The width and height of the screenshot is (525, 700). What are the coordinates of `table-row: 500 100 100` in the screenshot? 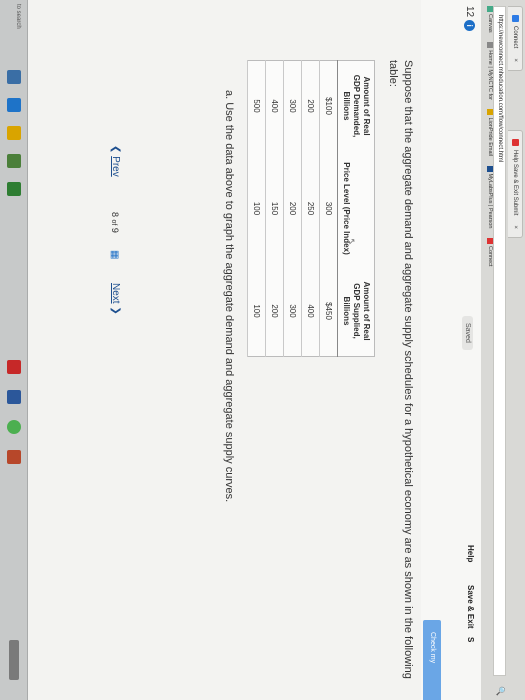 It's located at (256, 208).